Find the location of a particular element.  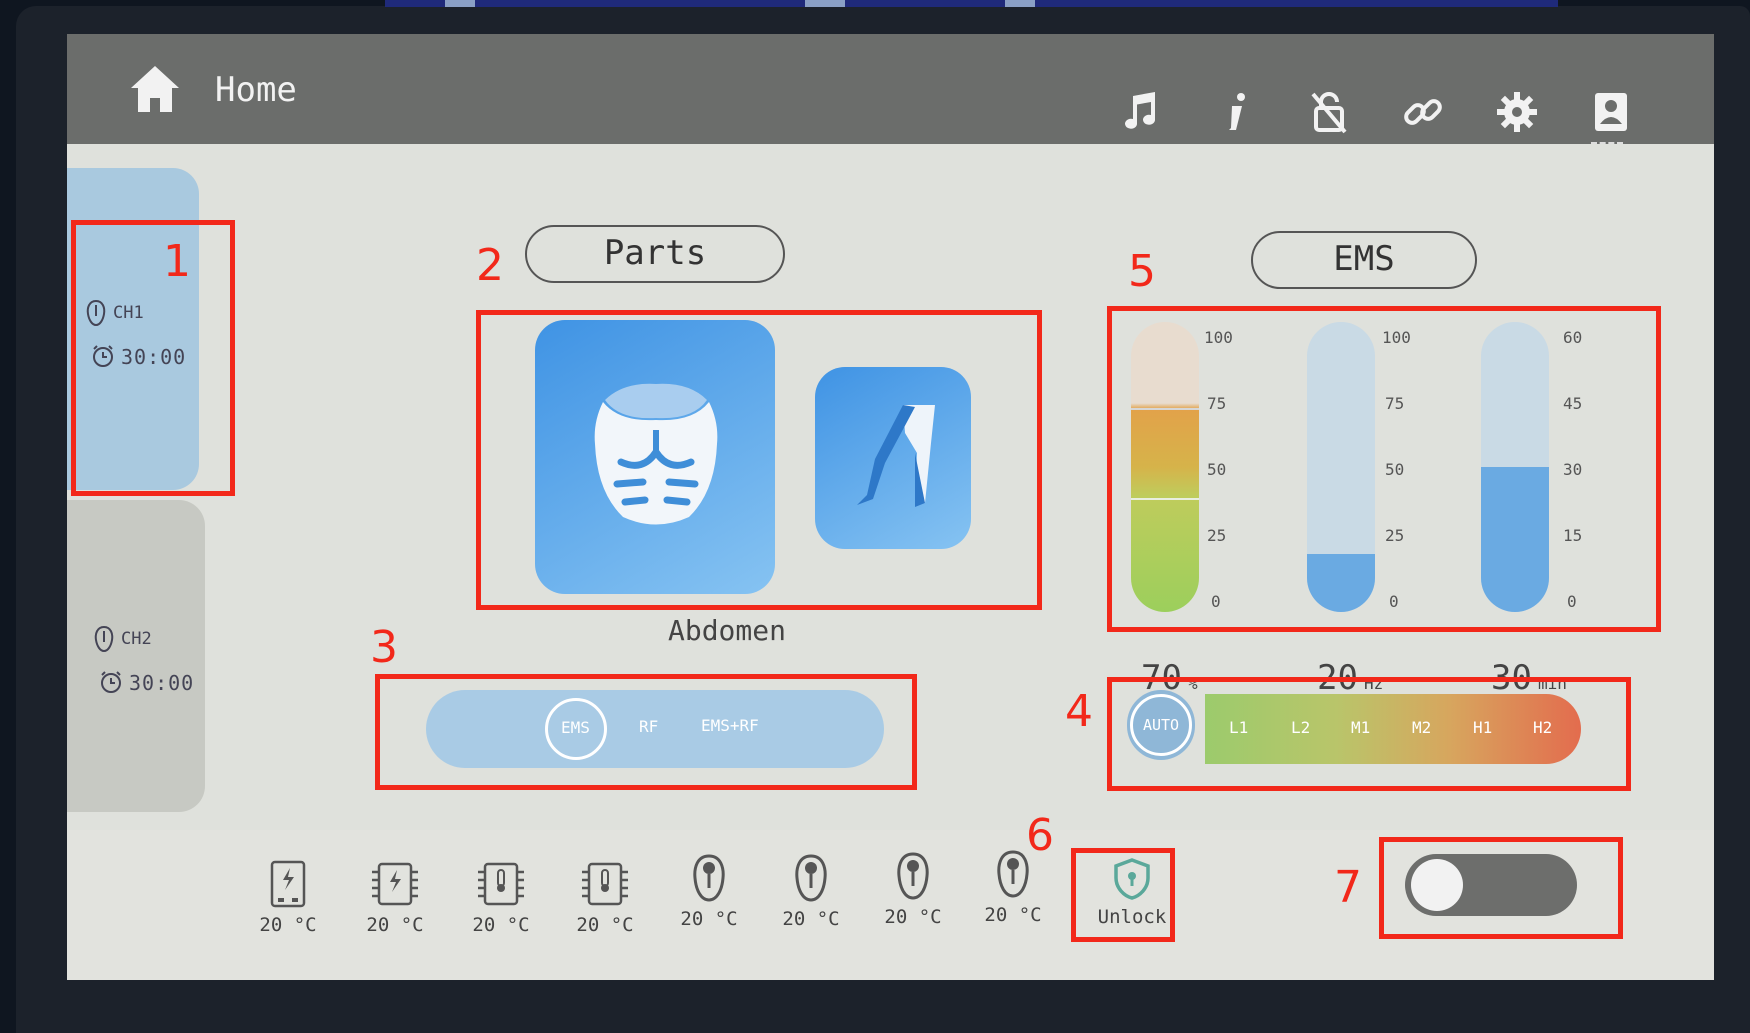

probe-1-icon is located at coordinates (709, 878).